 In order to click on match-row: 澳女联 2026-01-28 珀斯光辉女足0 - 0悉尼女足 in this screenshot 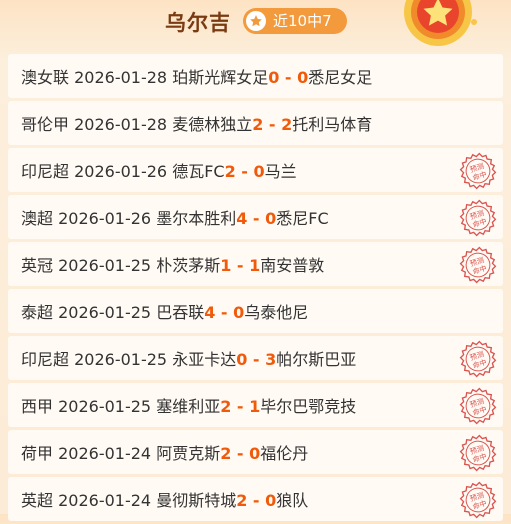, I will do `click(255, 76)`.